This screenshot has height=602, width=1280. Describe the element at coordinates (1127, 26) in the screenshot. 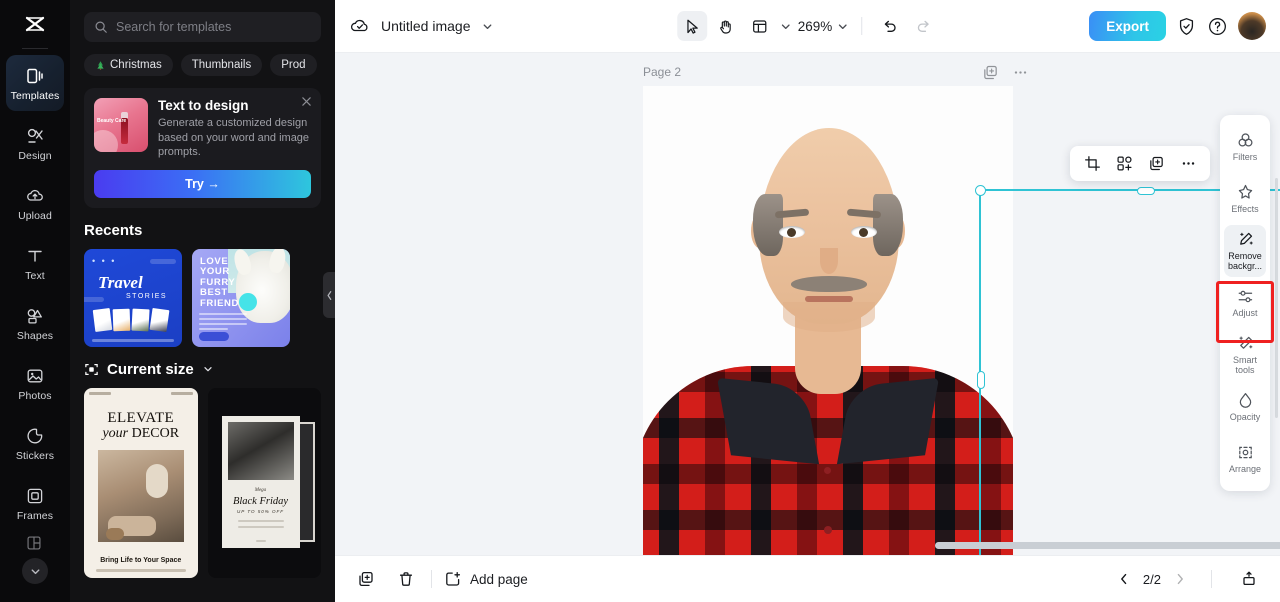

I see `export-button: Export` at that location.